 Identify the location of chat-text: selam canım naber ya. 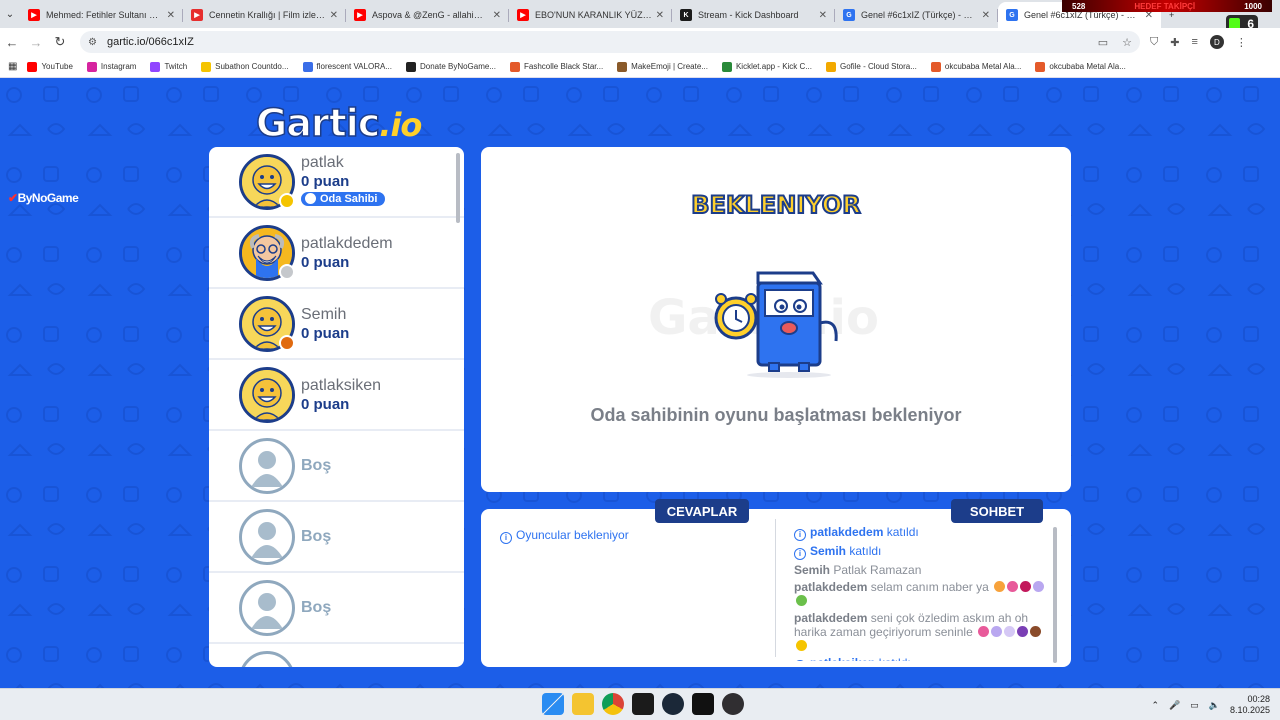
(929, 587).